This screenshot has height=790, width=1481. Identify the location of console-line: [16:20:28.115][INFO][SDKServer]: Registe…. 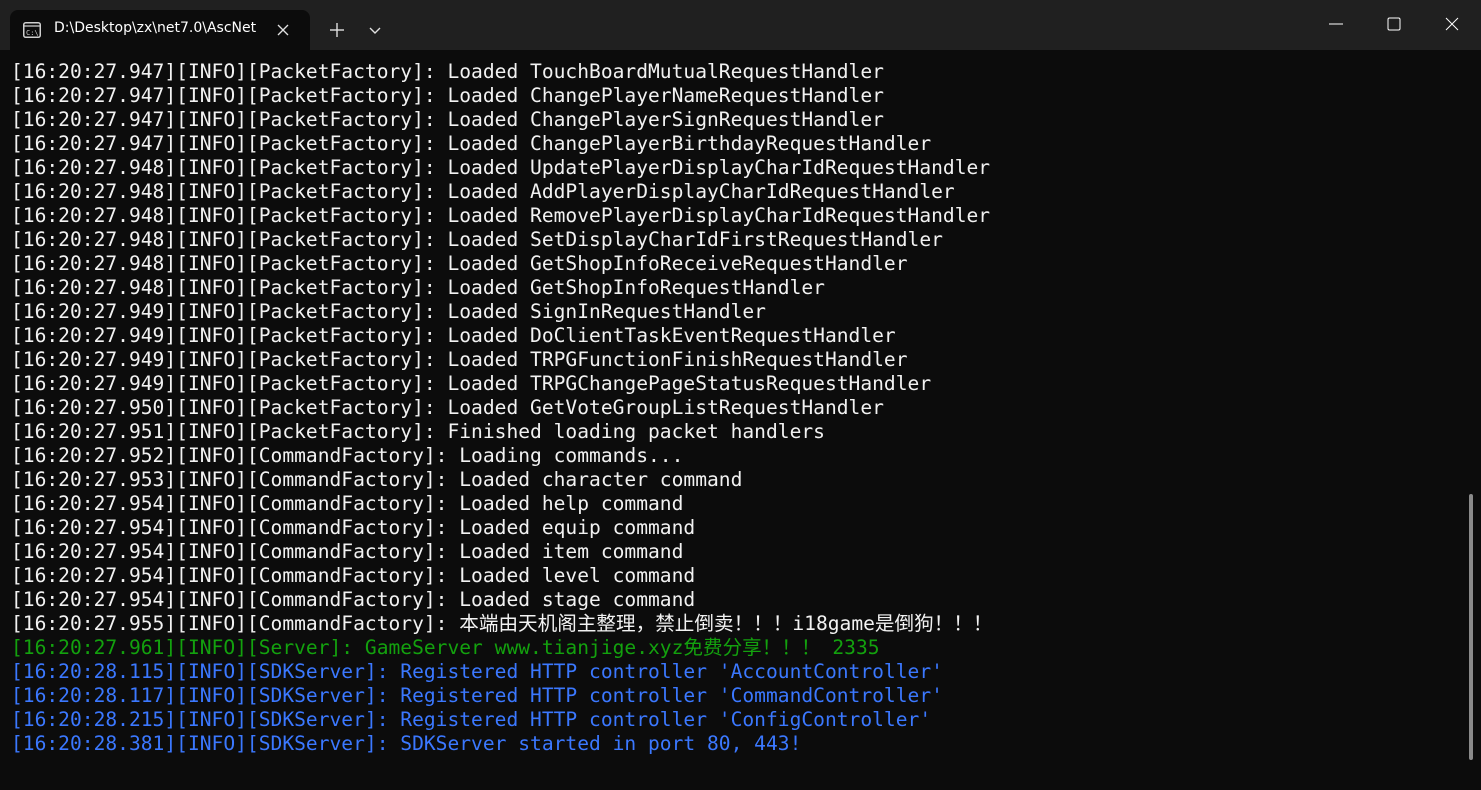
(477, 671).